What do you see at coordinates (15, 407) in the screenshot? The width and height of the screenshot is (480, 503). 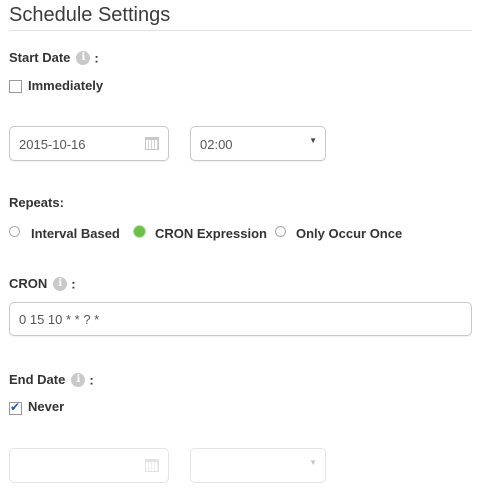 I see `never-checkbox` at bounding box center [15, 407].